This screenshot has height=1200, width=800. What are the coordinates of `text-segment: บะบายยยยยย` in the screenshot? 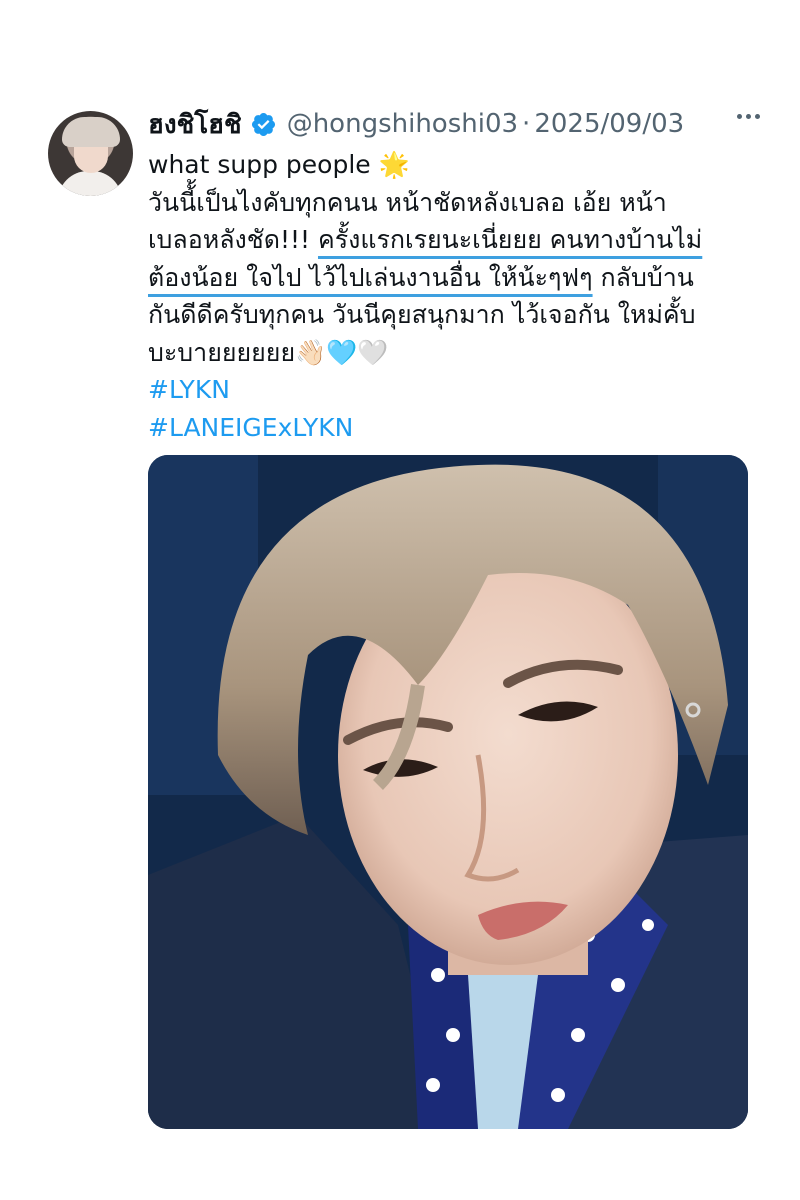 It's located at (222, 352).